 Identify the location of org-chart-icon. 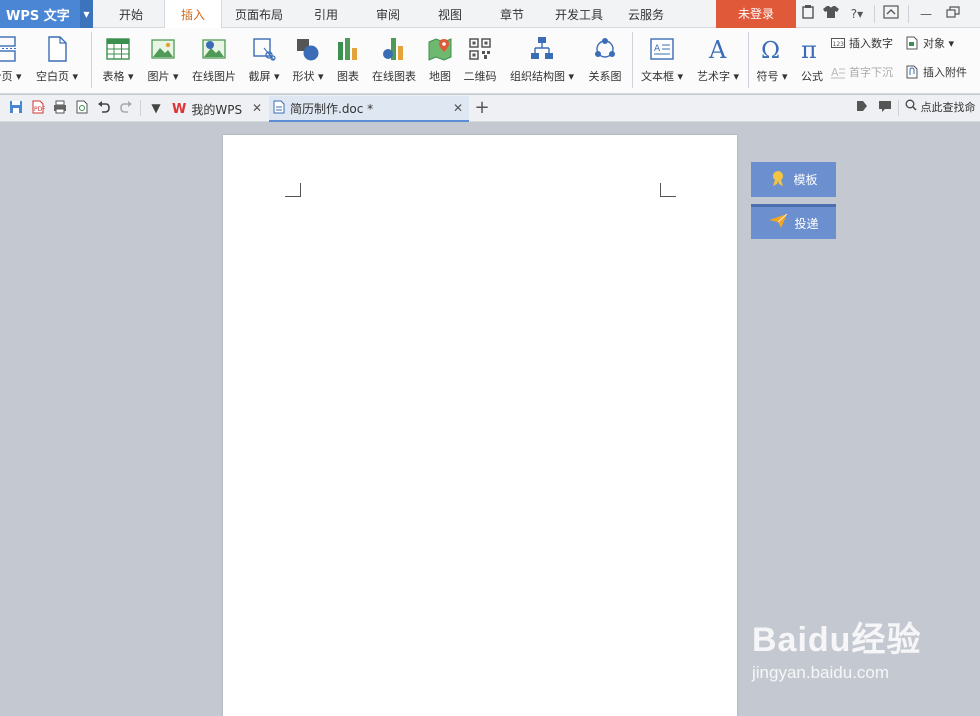
(542, 49).